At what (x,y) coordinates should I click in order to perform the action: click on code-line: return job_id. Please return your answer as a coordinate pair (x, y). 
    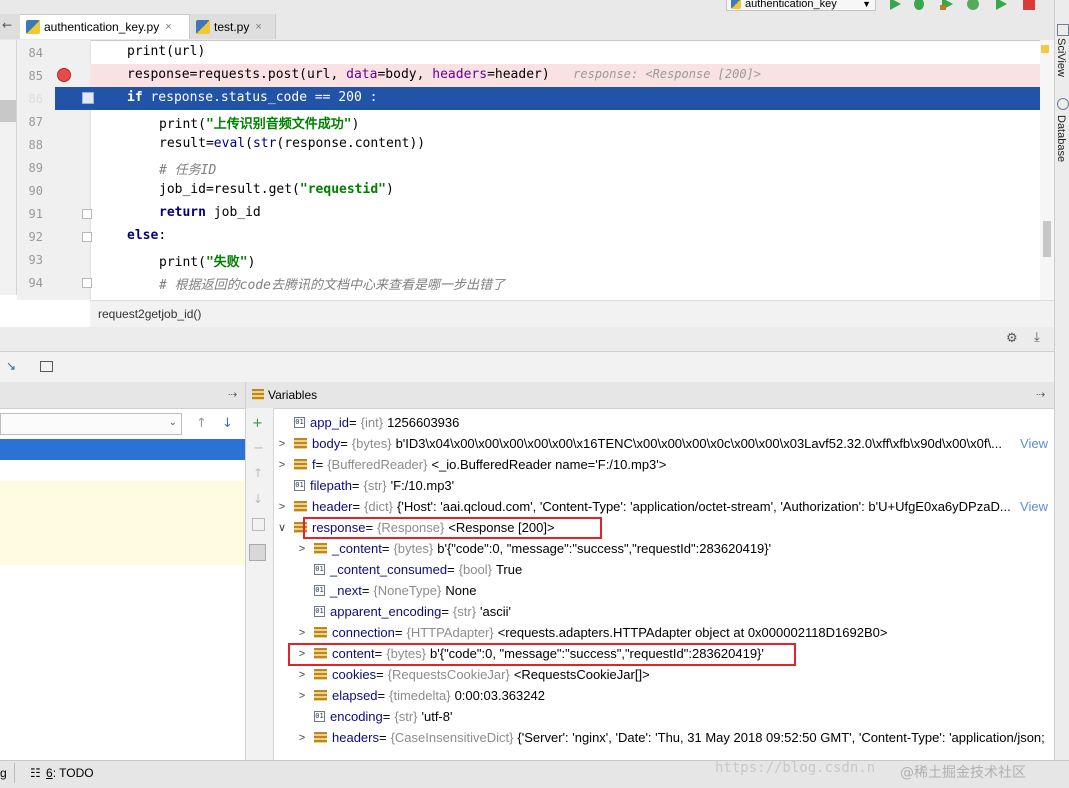
    Looking at the image, I should click on (210, 212).